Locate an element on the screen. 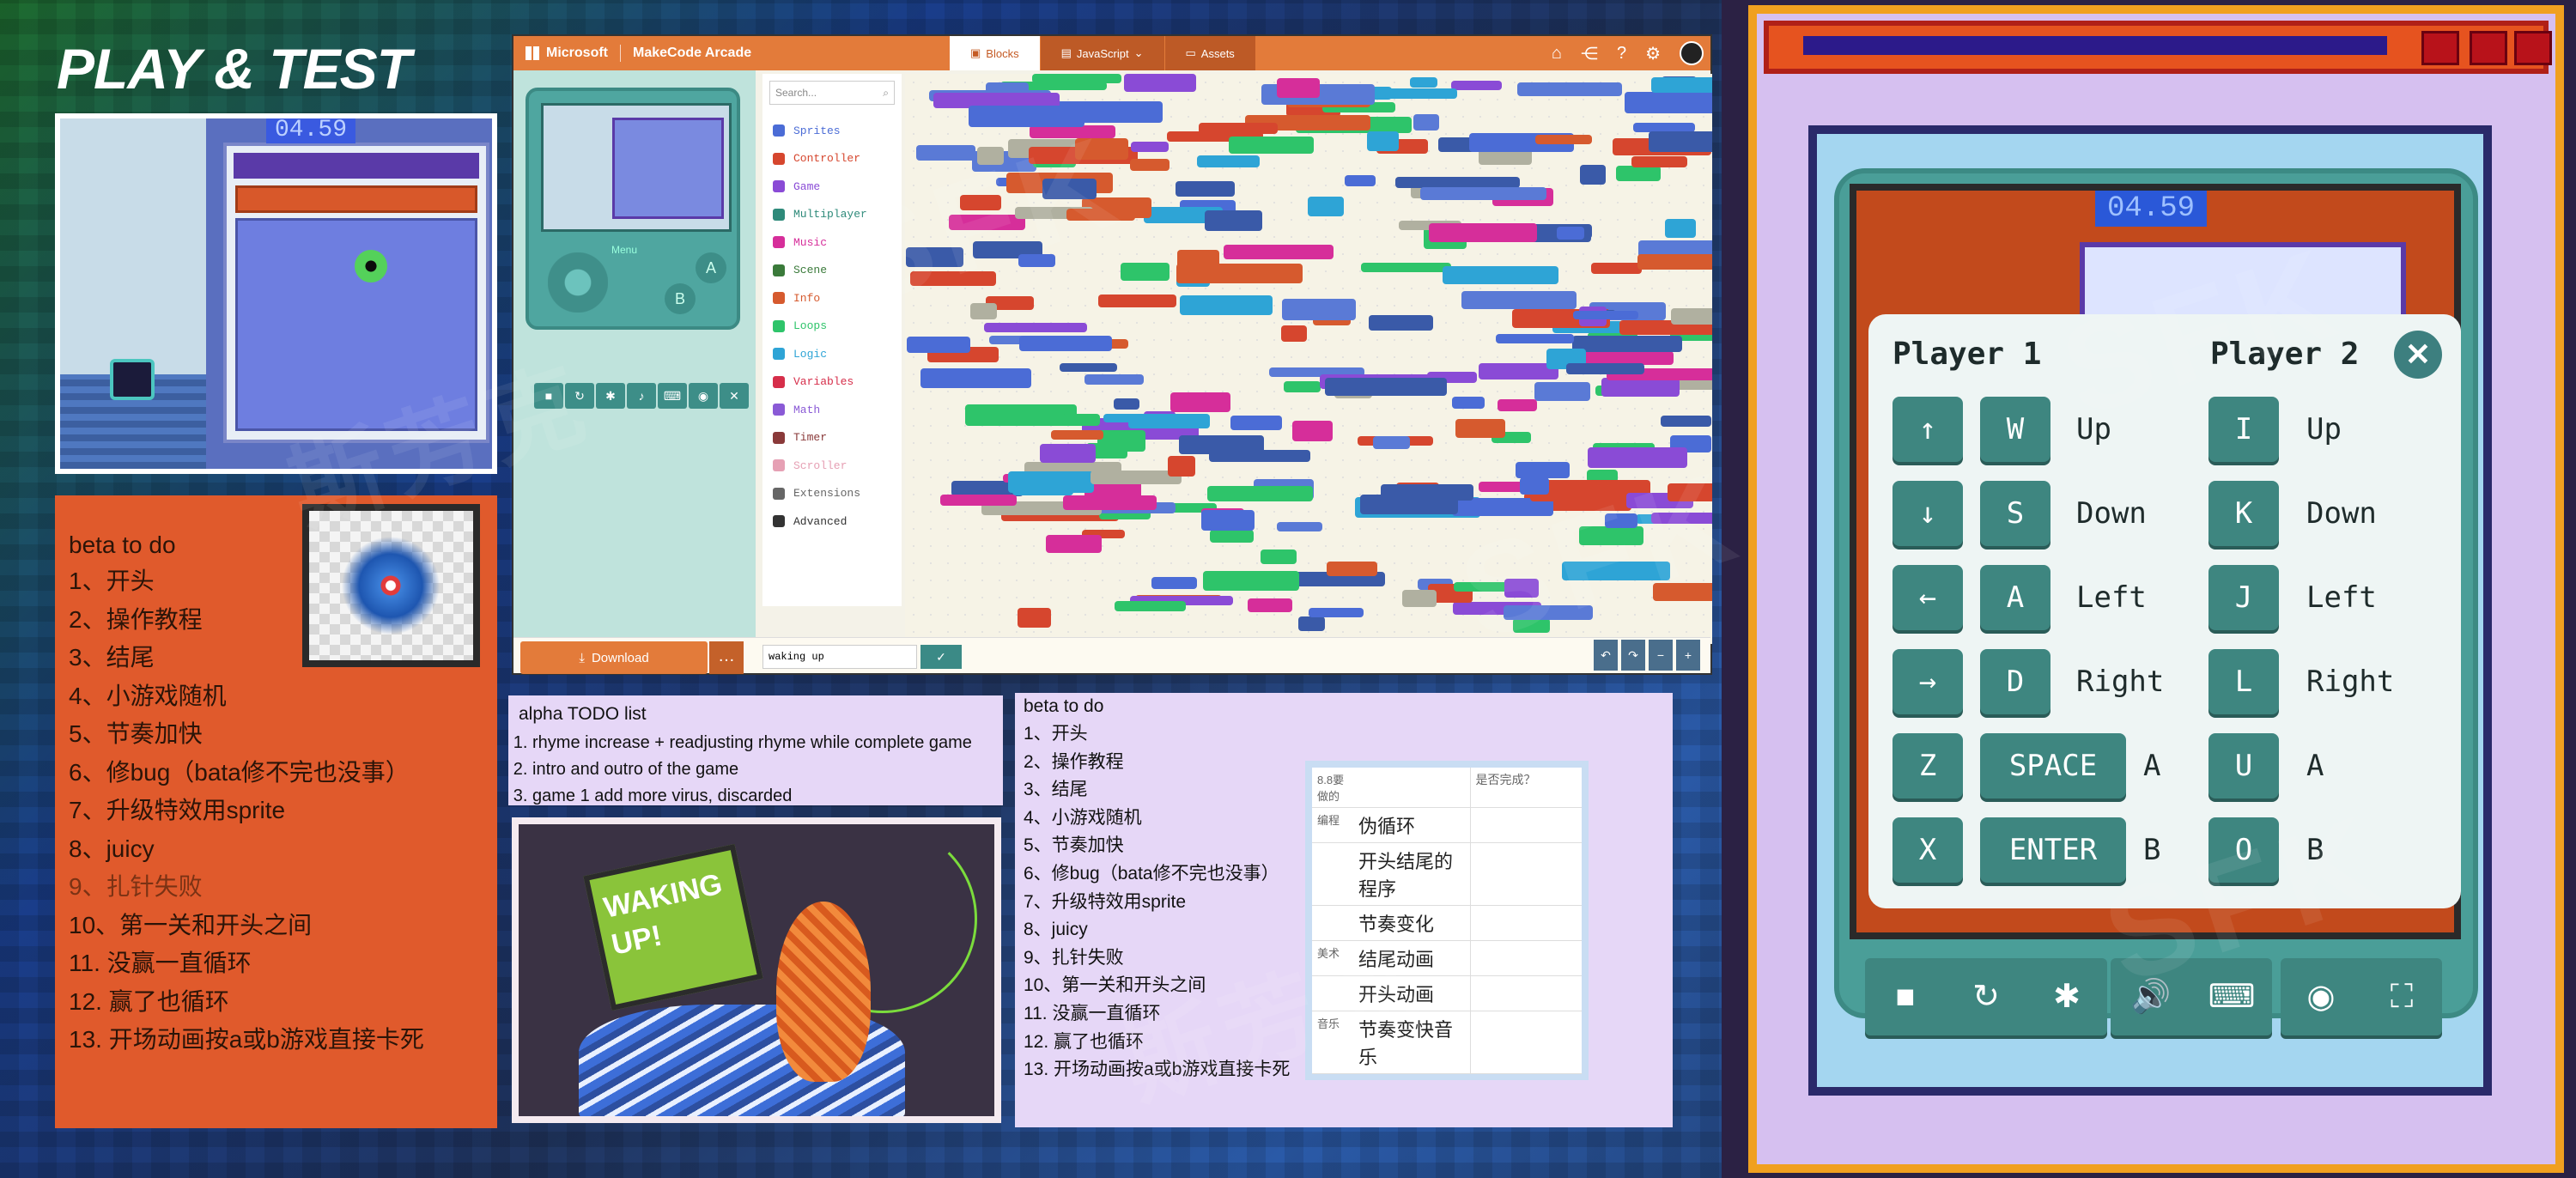 The image size is (2576, 1178). key-i: I is located at coordinates (2244, 430).